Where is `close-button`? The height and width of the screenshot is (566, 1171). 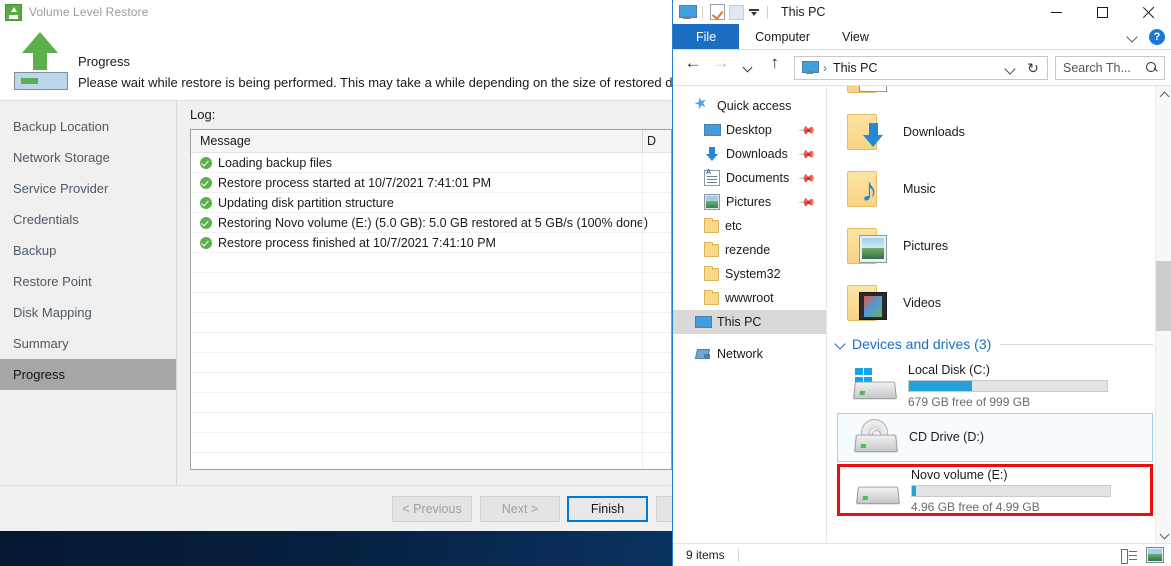
close-button is located at coordinates (1148, 12).